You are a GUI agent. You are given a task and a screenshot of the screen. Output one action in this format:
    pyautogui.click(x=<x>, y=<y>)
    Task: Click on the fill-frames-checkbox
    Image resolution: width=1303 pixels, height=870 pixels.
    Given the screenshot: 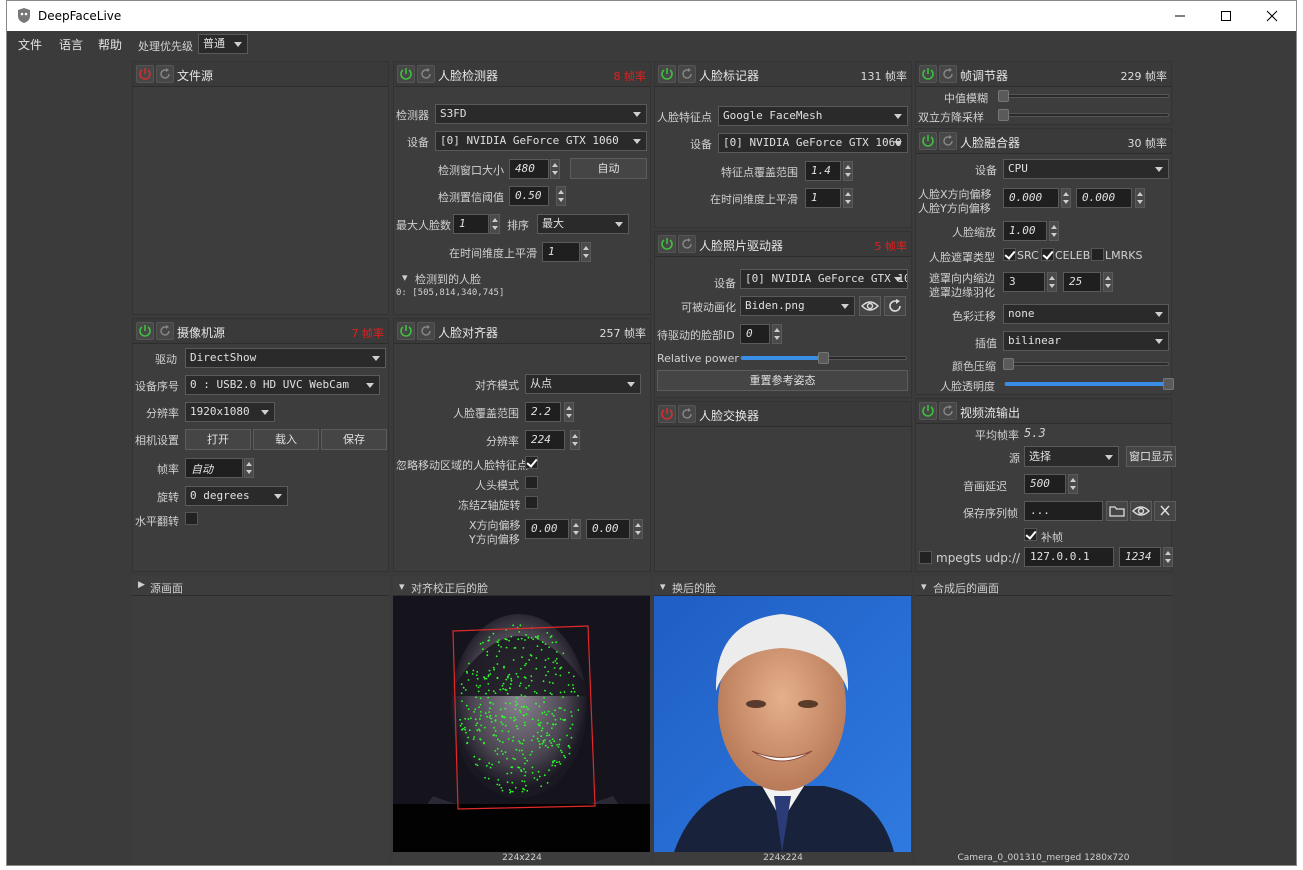 What is the action you would take?
    pyautogui.click(x=1030, y=534)
    